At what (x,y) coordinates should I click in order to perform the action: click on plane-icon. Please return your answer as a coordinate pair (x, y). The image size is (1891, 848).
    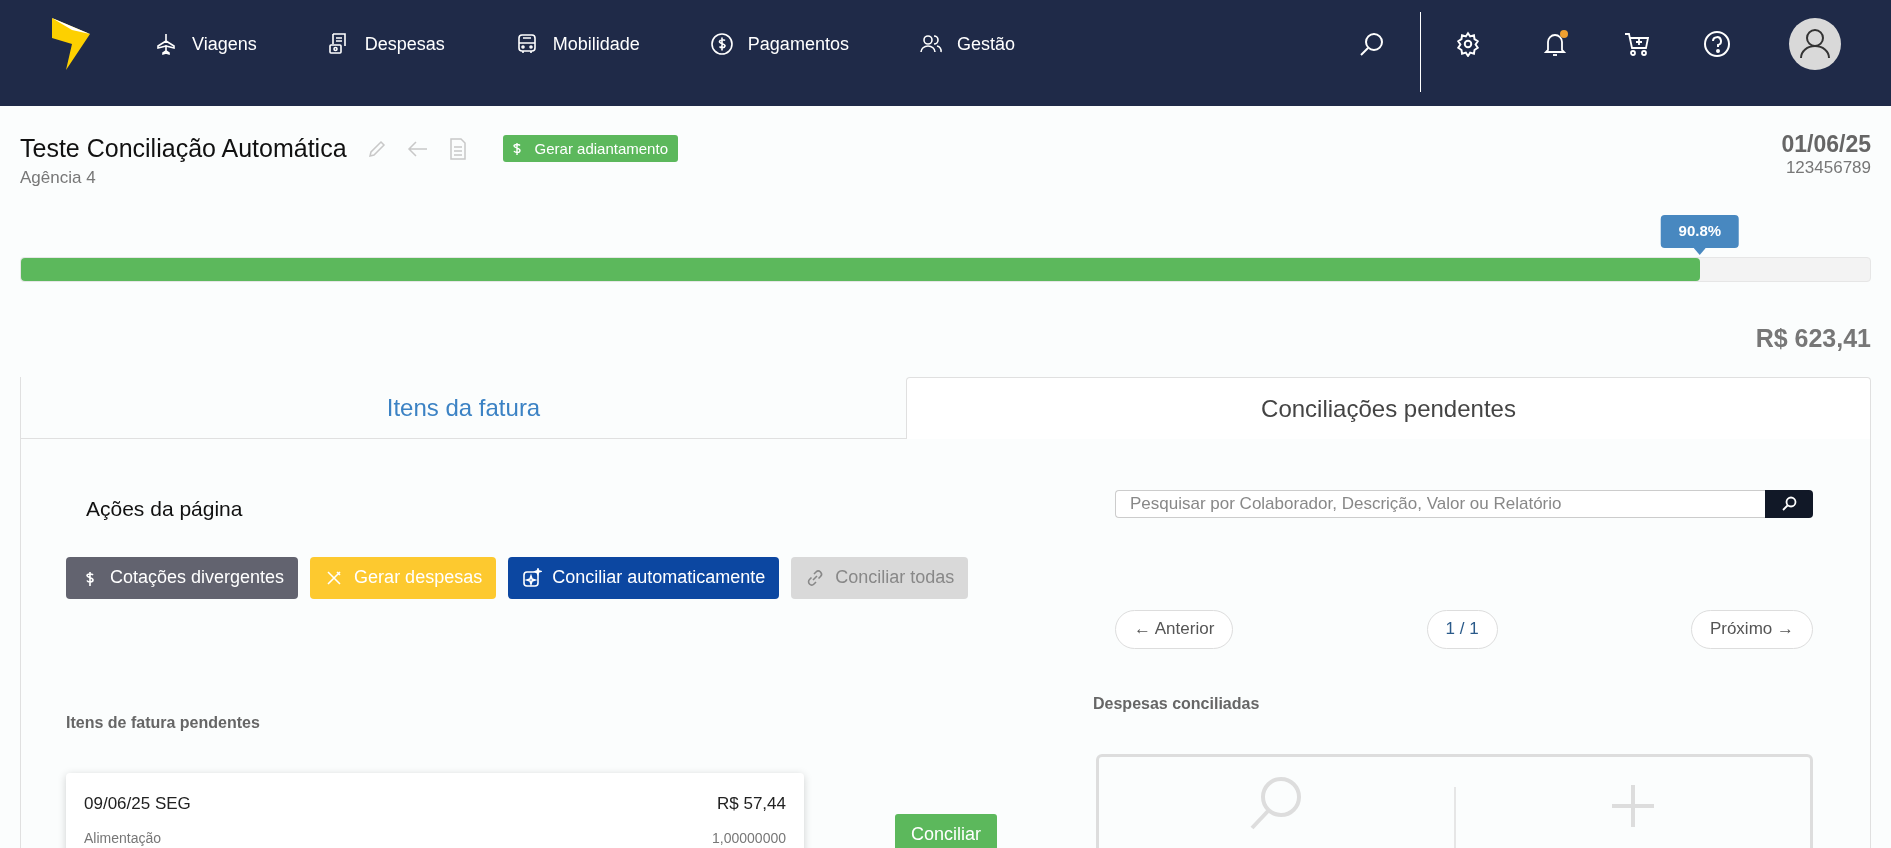
    Looking at the image, I should click on (166, 44).